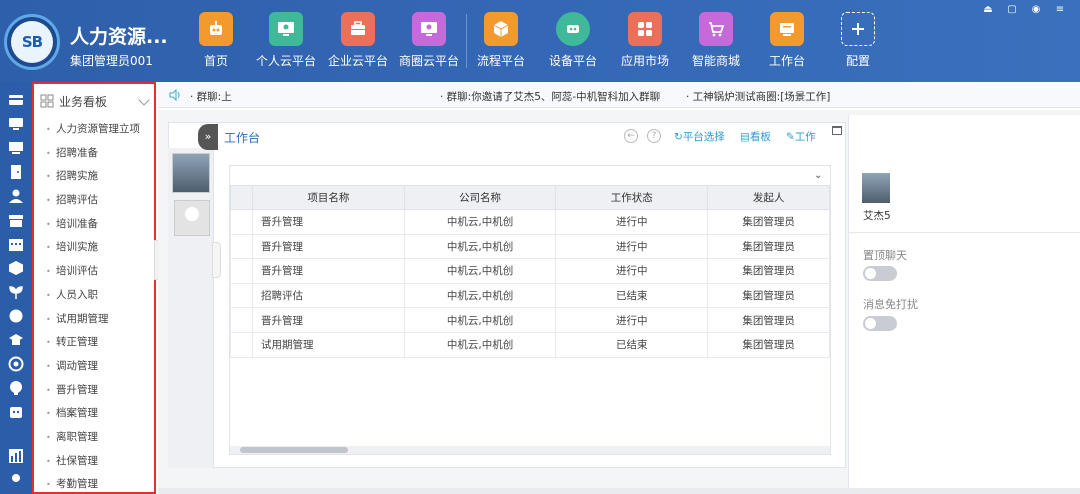 The image size is (1080, 494). Describe the element at coordinates (619, 491) in the screenshot. I see `bottom-strip` at that location.